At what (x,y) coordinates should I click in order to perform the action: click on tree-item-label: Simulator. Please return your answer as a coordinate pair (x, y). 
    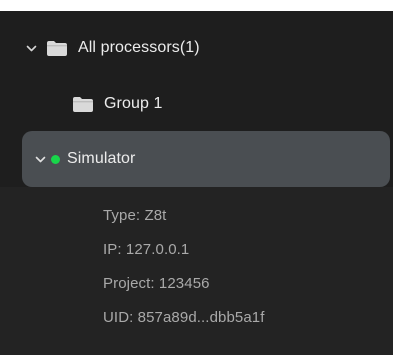
    Looking at the image, I should click on (101, 158).